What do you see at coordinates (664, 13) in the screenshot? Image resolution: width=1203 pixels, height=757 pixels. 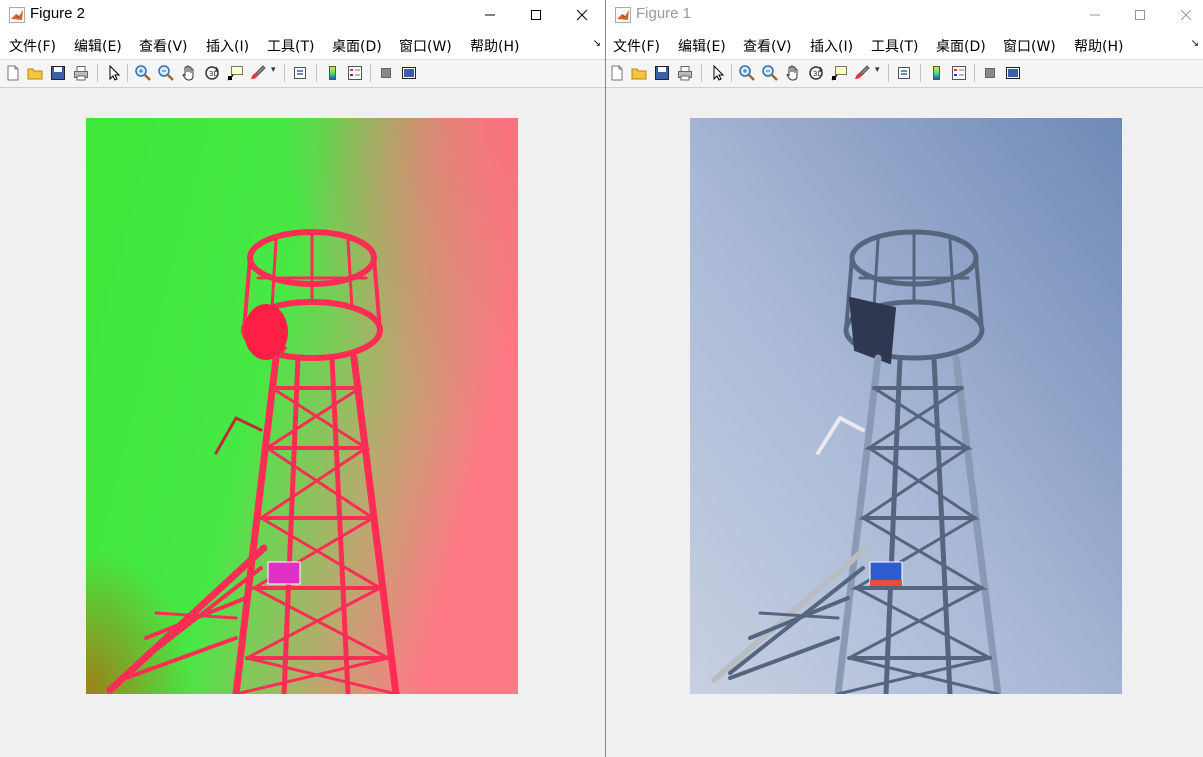 I see `window-title: Figure 1` at bounding box center [664, 13].